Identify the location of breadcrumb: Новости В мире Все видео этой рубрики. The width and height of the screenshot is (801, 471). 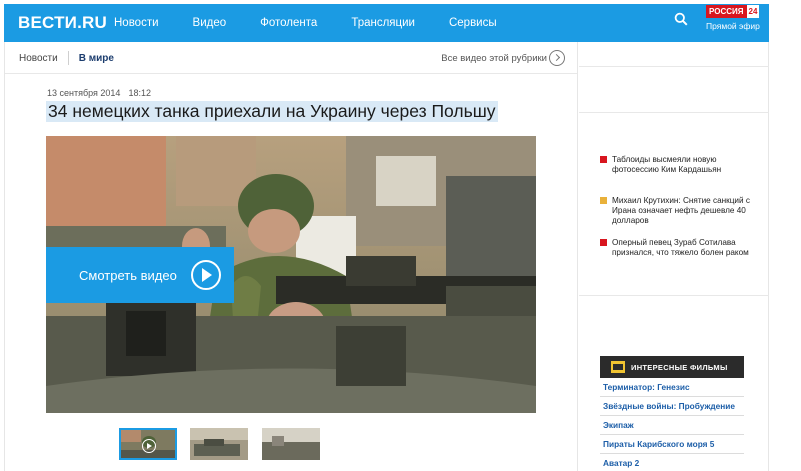
(291, 58).